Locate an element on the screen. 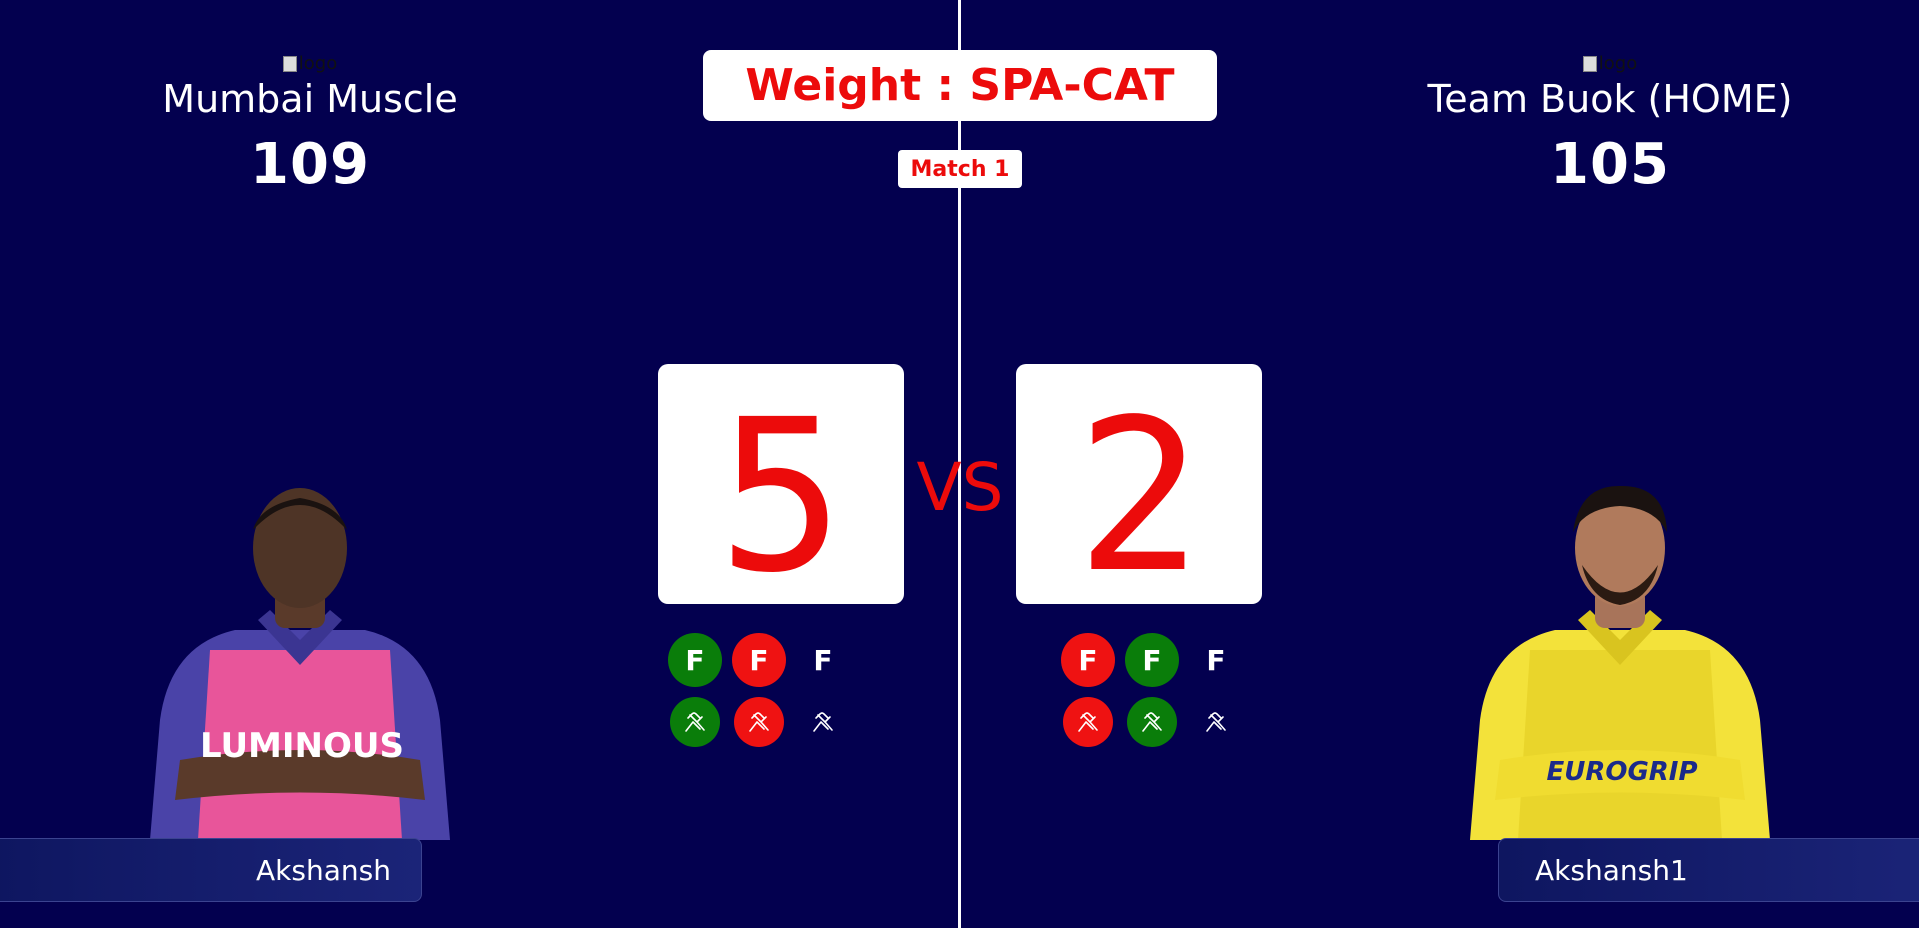  right-player-jersey-text: EUROGRIP is located at coordinates (1621, 772).